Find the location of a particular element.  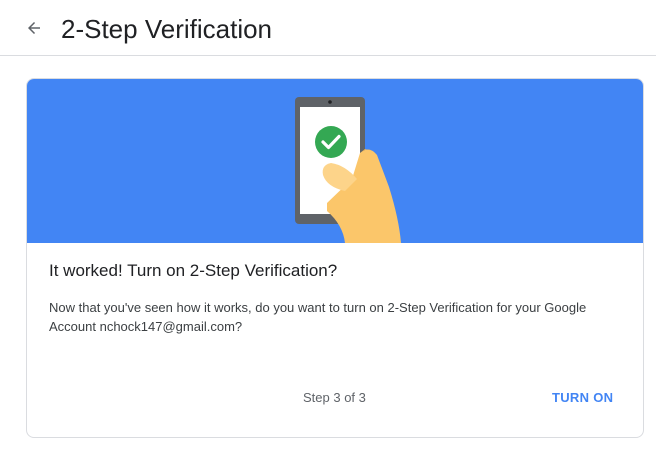

page-title: 2-Step Verification is located at coordinates (167, 29).